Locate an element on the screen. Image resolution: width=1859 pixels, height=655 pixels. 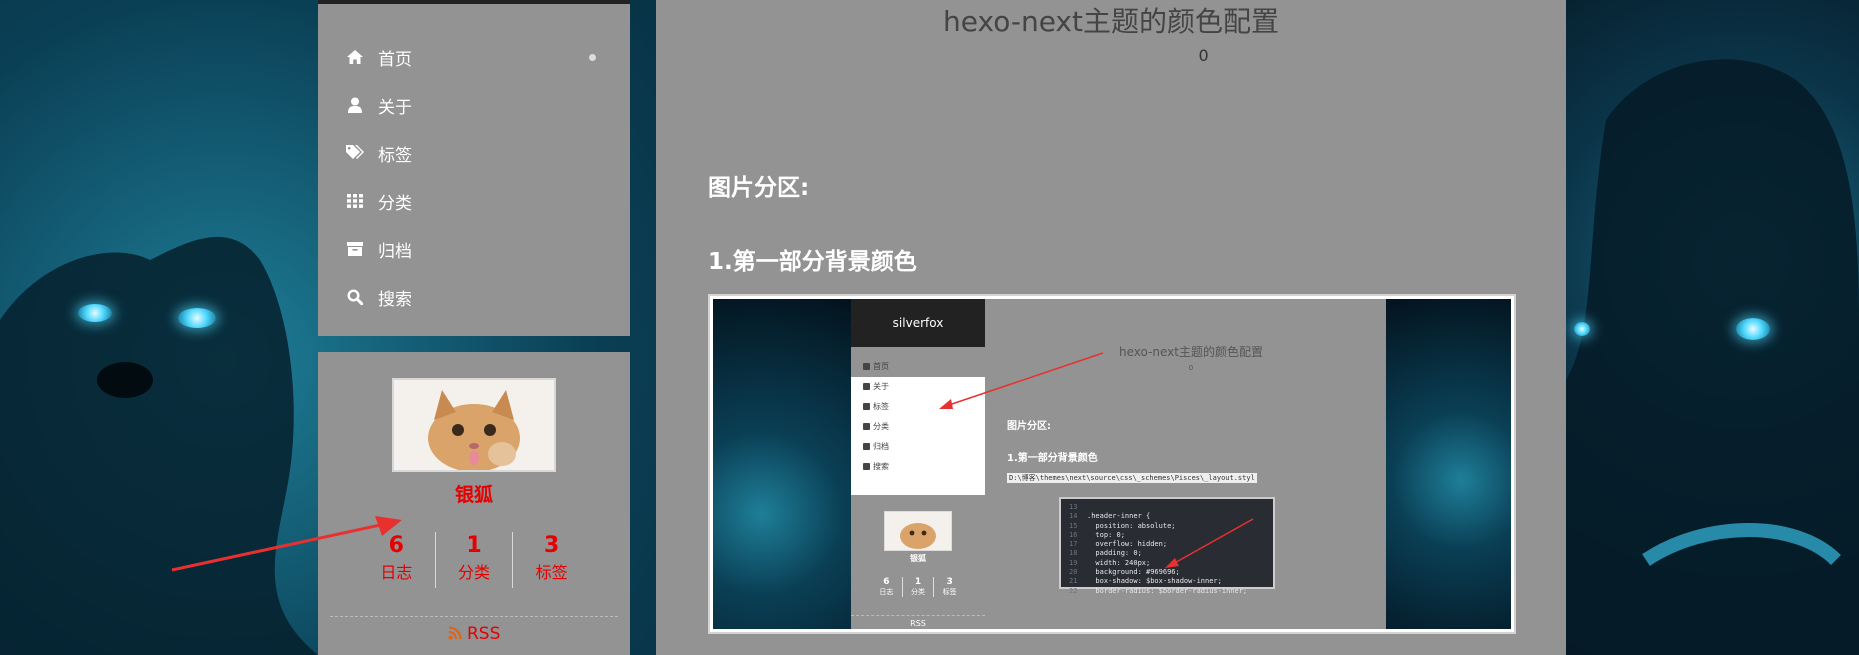
menu-item-label: 归档 is located at coordinates (395, 251).